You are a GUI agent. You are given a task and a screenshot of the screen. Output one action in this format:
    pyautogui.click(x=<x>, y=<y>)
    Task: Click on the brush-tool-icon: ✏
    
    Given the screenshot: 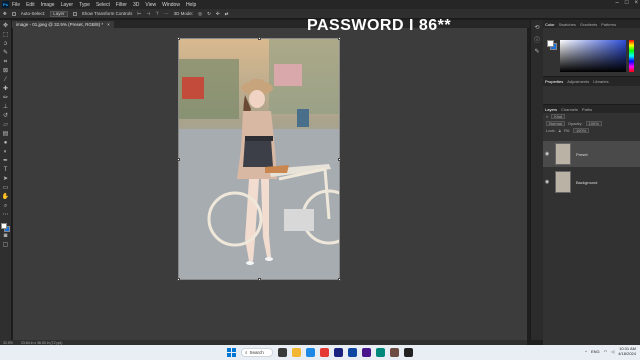 What is the action you would take?
    pyautogui.click(x=6, y=98)
    